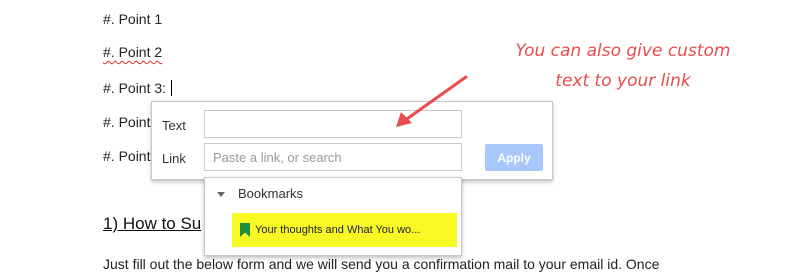  I want to click on doc-line-point-5: #. Point, so click(127, 156).